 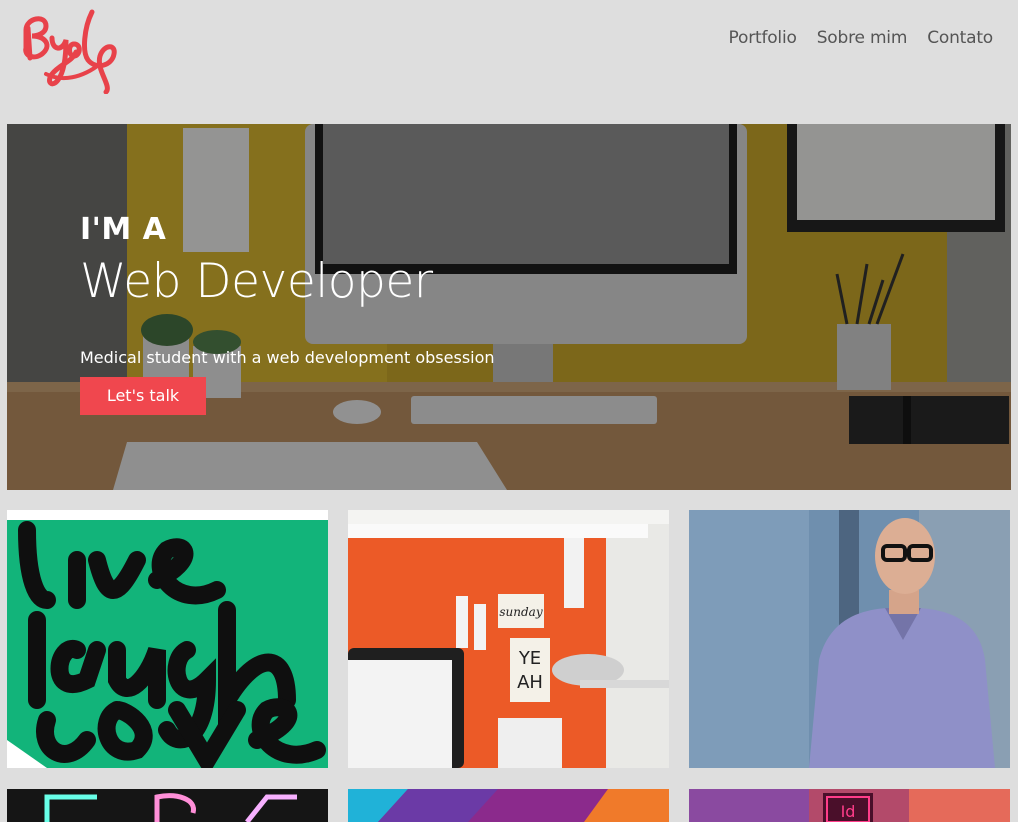 What do you see at coordinates (520, 612) in the screenshot?
I see `note-sunday: sunday` at bounding box center [520, 612].